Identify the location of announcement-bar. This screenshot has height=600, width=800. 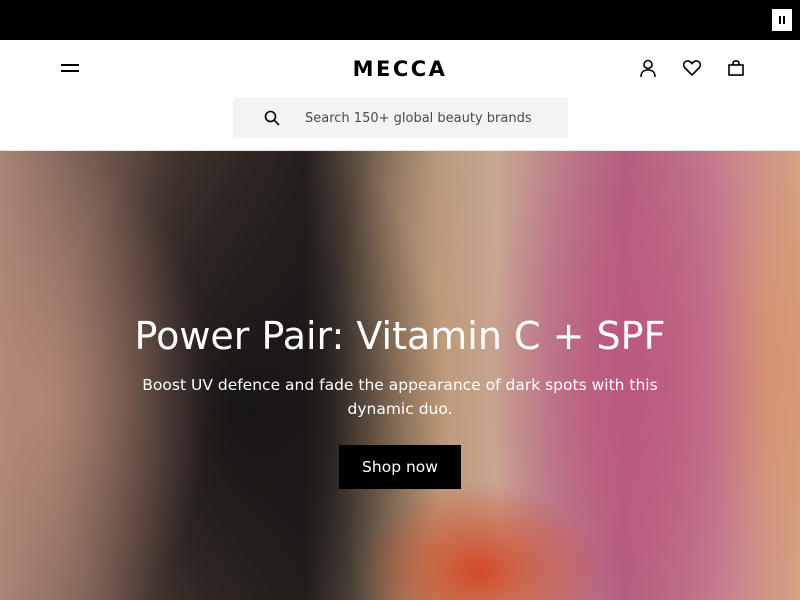
(400, 20).